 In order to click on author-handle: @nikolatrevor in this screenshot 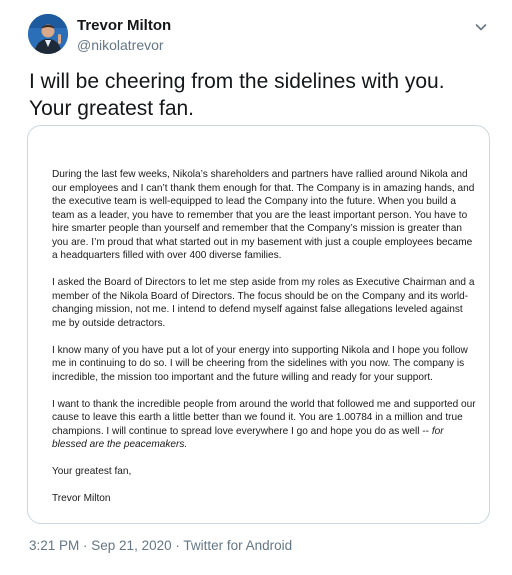, I will do `click(120, 45)`.